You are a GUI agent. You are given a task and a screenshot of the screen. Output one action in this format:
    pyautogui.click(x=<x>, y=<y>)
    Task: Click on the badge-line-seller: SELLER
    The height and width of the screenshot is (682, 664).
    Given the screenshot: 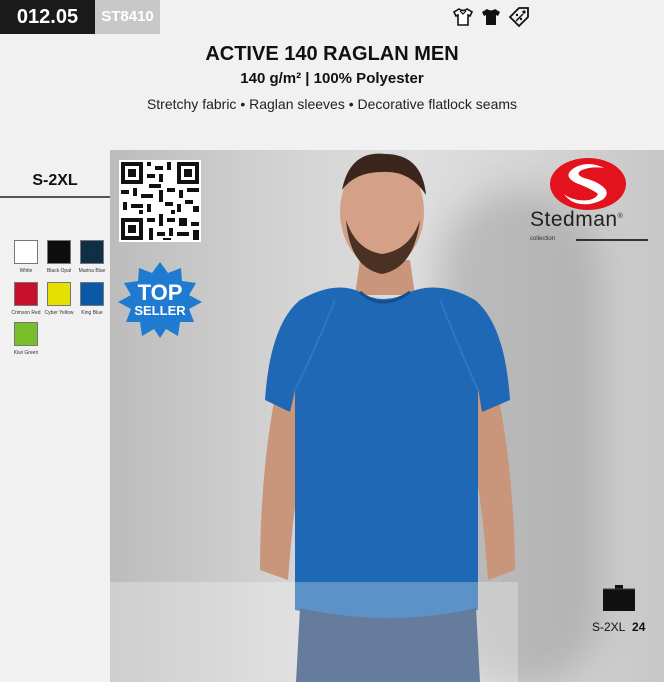 What is the action you would take?
    pyautogui.click(x=160, y=310)
    